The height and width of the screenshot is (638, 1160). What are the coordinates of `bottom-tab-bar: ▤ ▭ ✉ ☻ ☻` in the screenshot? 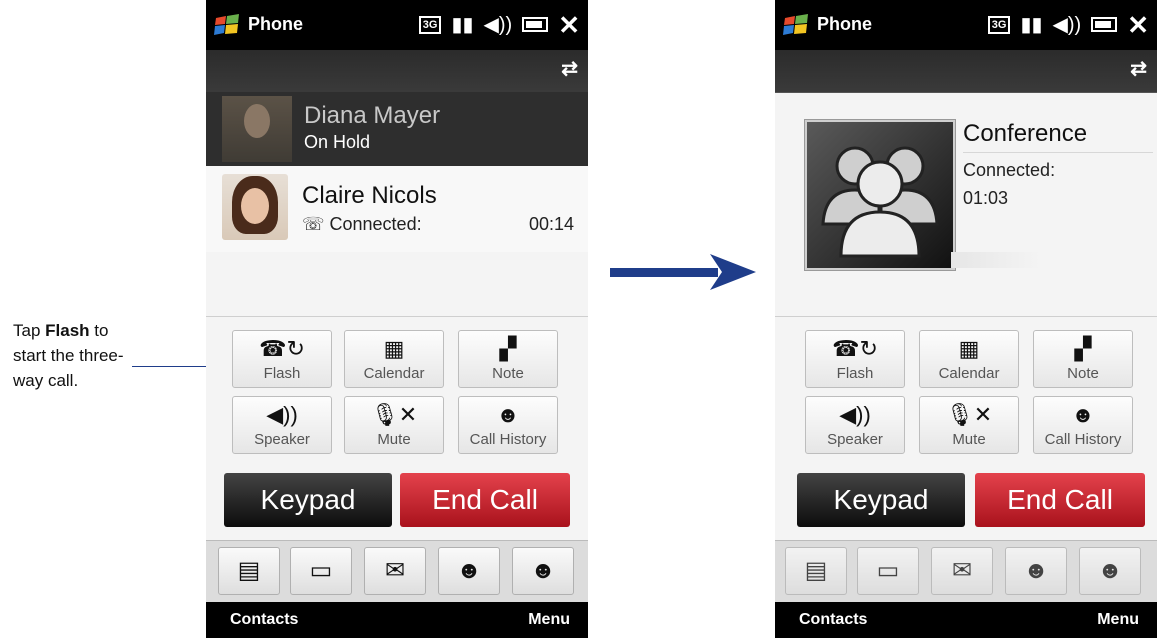 It's located at (966, 571).